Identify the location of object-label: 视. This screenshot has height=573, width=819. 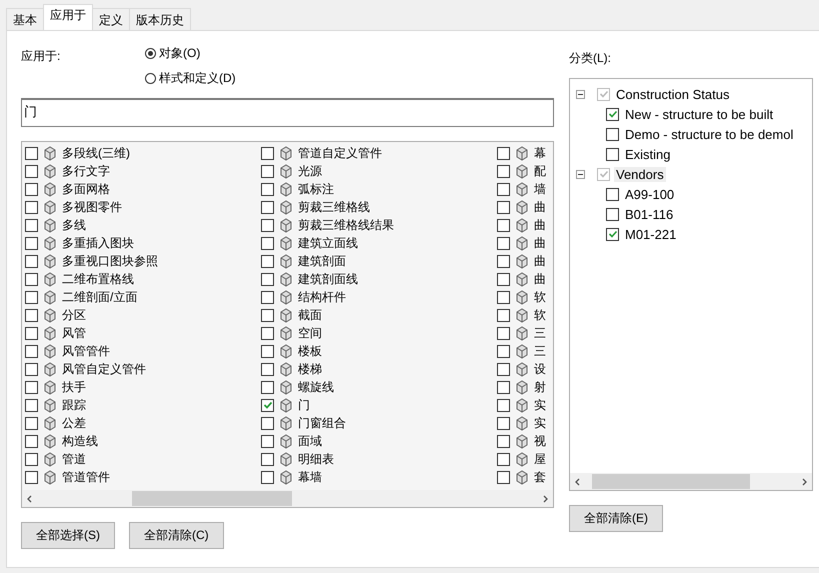
(540, 441).